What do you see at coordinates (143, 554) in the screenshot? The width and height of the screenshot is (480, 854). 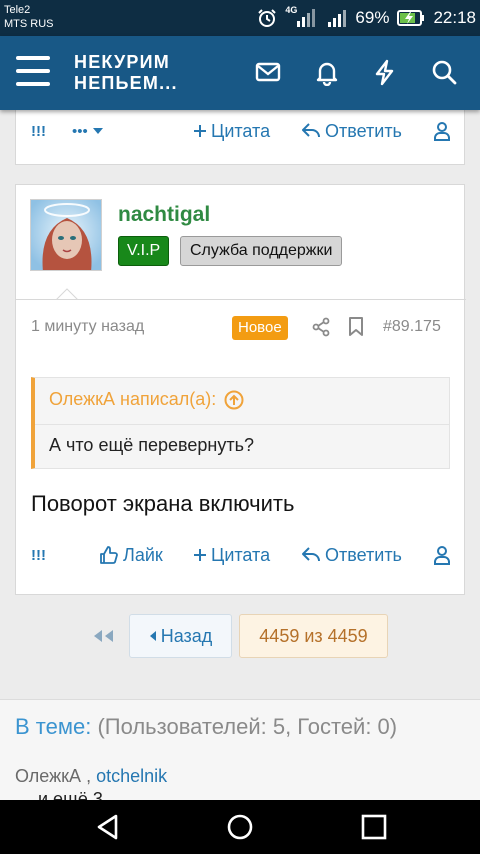 I see `like-label: Лайк` at bounding box center [143, 554].